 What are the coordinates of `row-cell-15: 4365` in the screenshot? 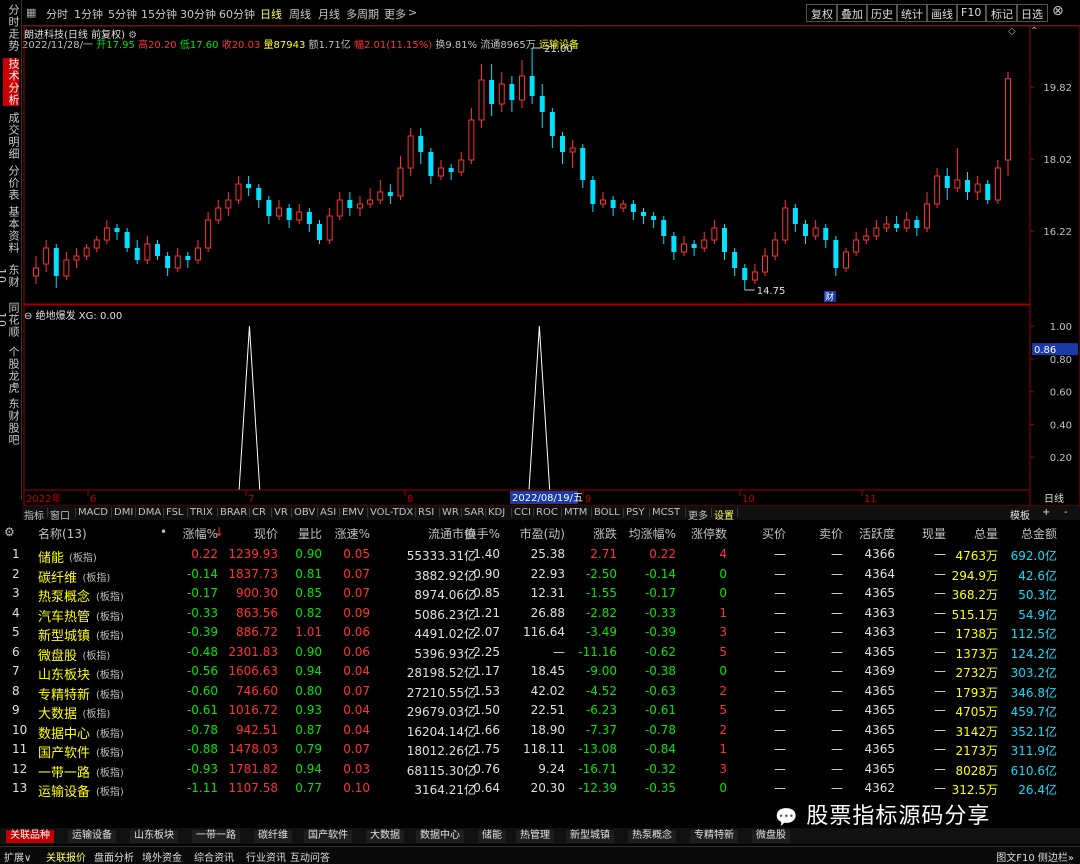 It's located at (879, 768).